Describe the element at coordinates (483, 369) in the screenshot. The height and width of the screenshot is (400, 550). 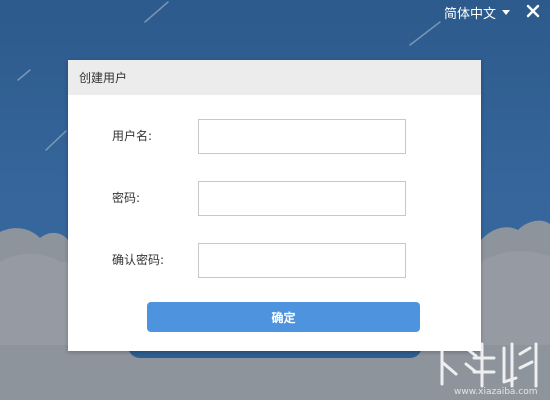
I see `site-logo-watermark: www.xiazaiba.com` at that location.